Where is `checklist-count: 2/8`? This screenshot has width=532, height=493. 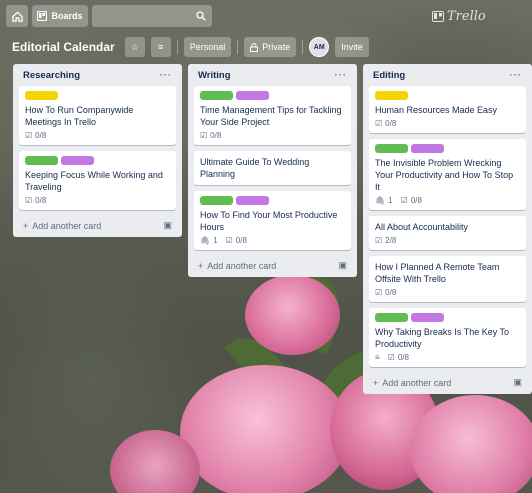
checklist-count: 2/8 is located at coordinates (391, 240).